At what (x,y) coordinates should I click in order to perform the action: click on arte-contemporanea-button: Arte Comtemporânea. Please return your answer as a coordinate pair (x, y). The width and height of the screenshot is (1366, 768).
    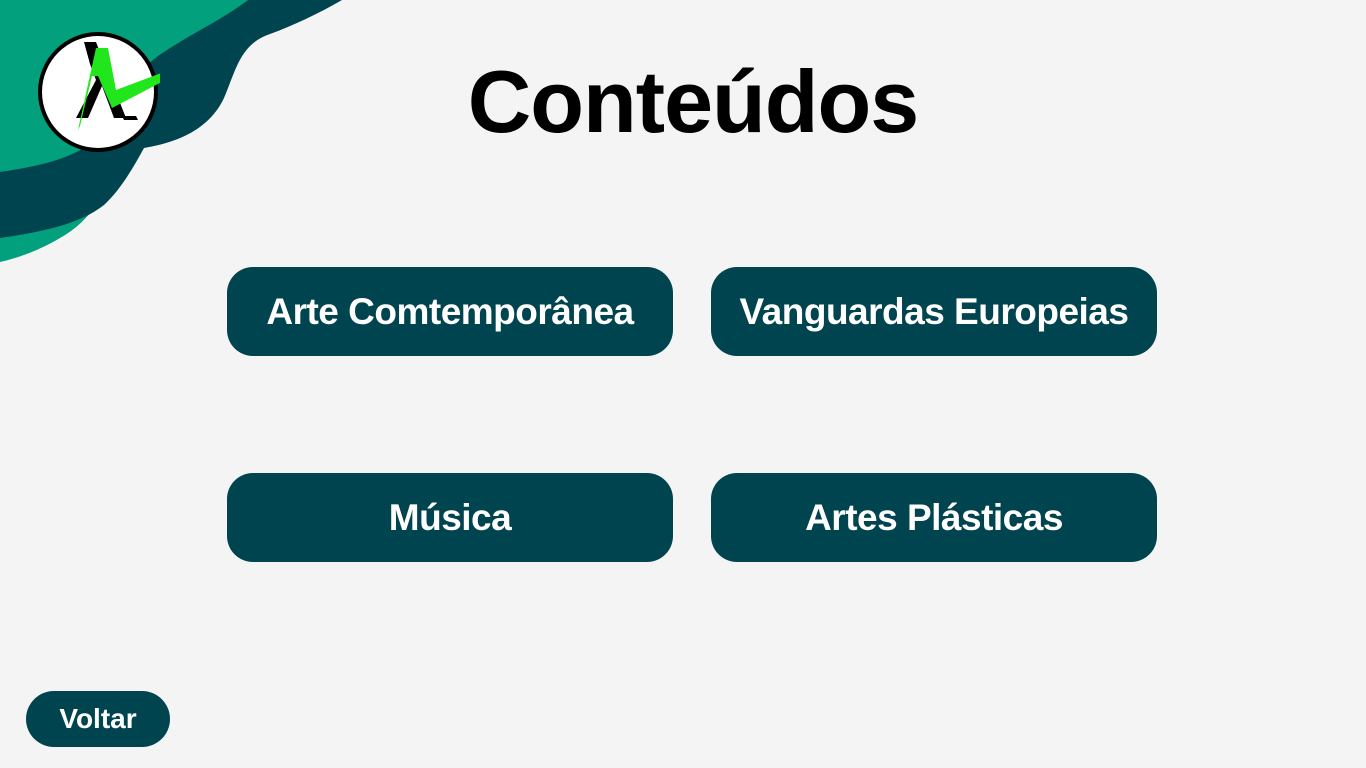
    Looking at the image, I should click on (450, 311).